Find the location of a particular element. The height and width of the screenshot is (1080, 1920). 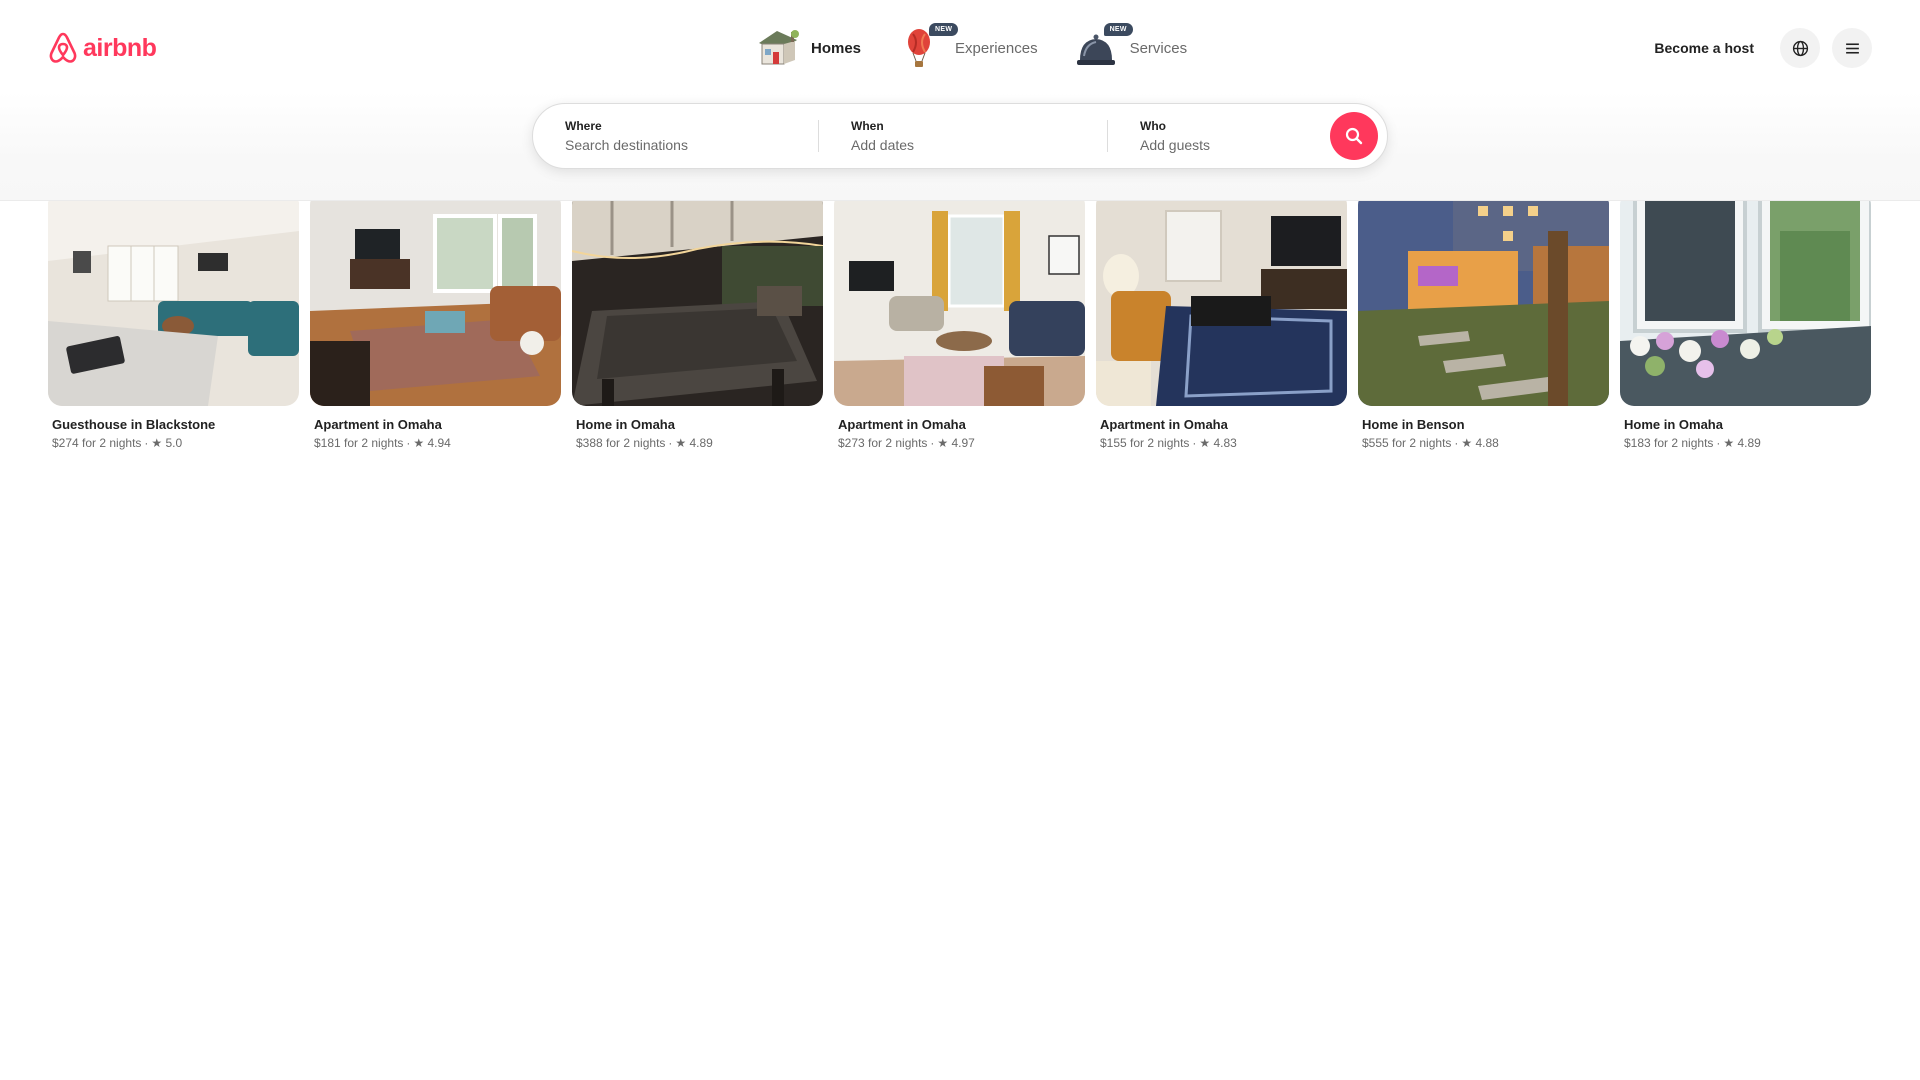

header-actions: Become a host is located at coordinates (1756, 48).